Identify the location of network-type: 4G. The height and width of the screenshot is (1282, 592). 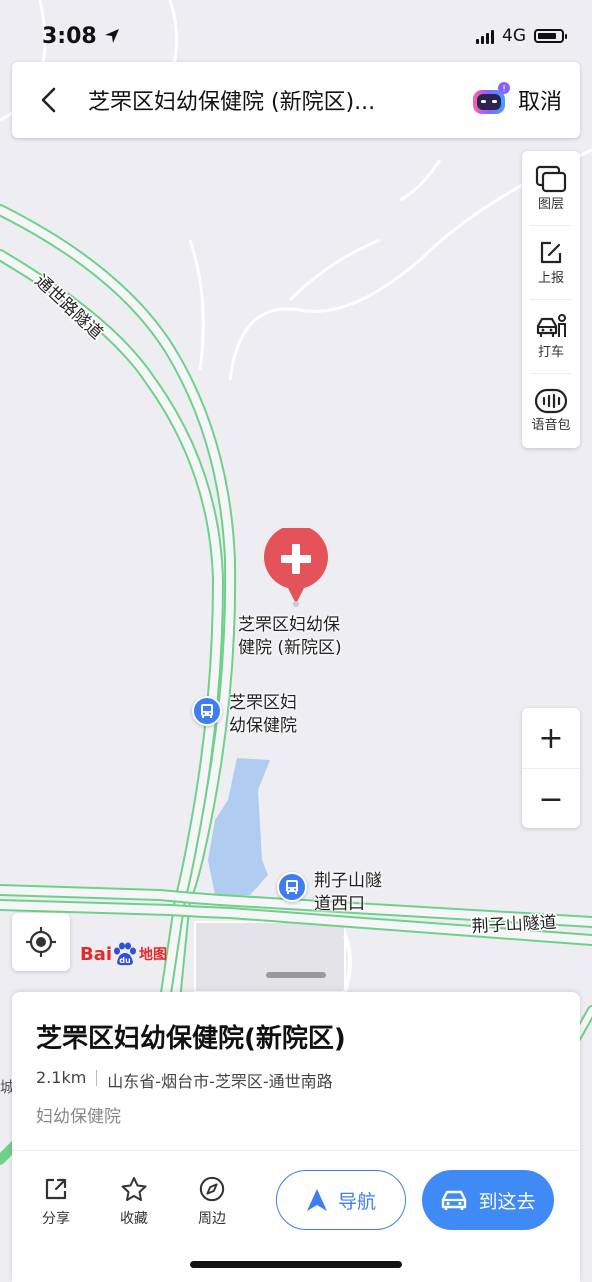
(514, 36).